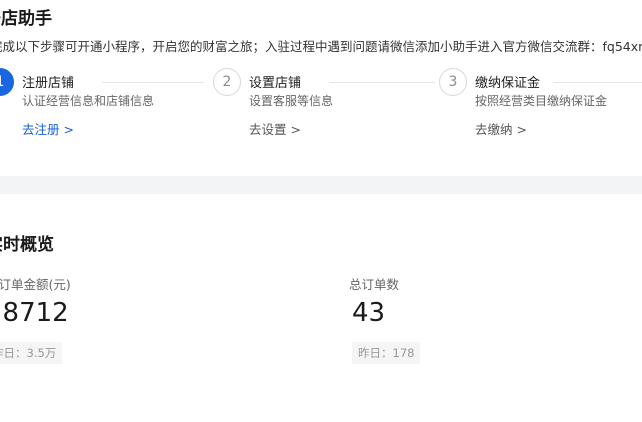 The image size is (642, 422). What do you see at coordinates (88, 101) in the screenshot?
I see `step-1-subtitle: 认证经营信息和店铺信息` at bounding box center [88, 101].